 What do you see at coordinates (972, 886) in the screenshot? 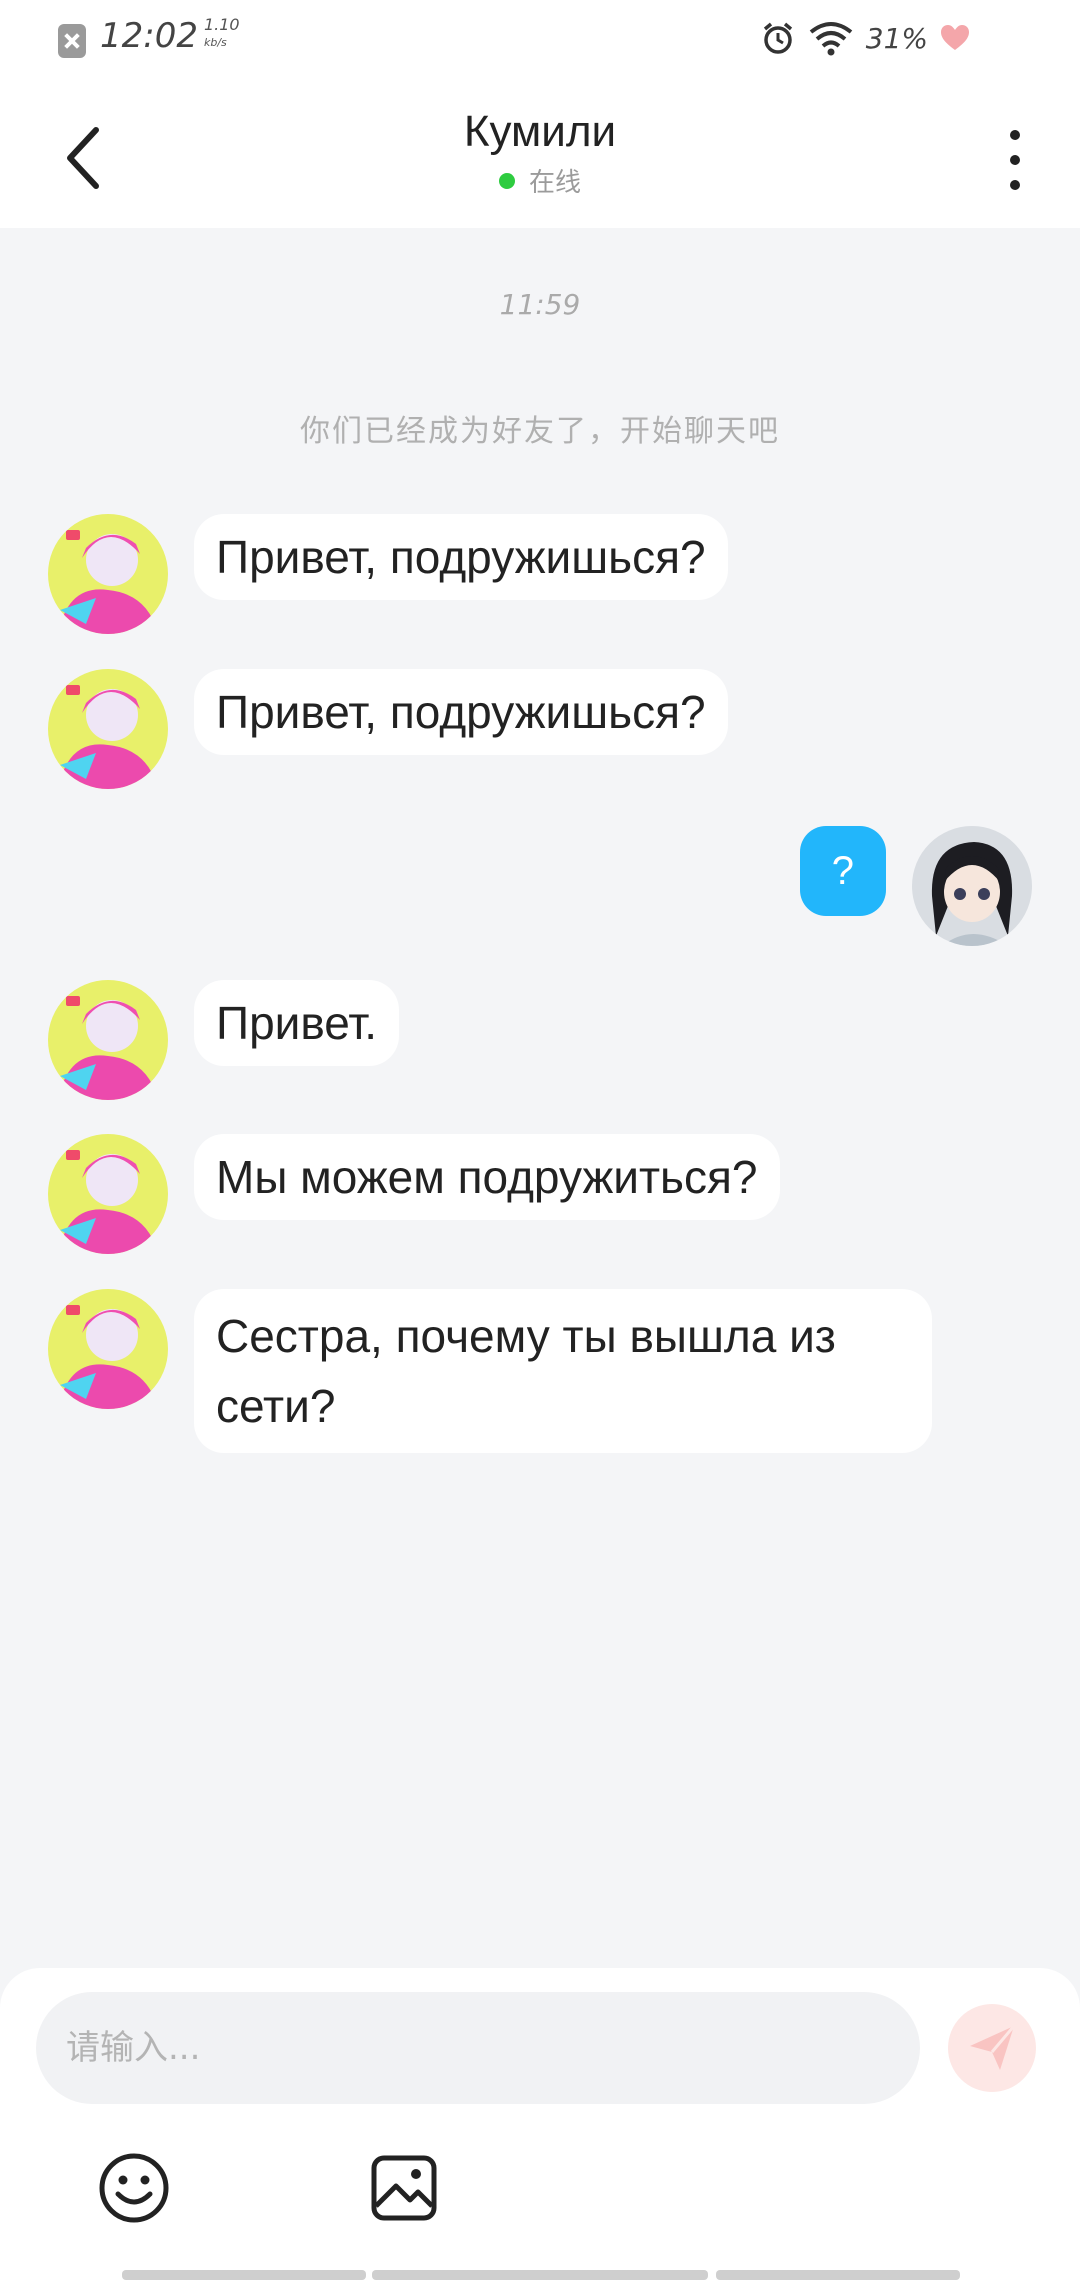
I see `user-avatar` at bounding box center [972, 886].